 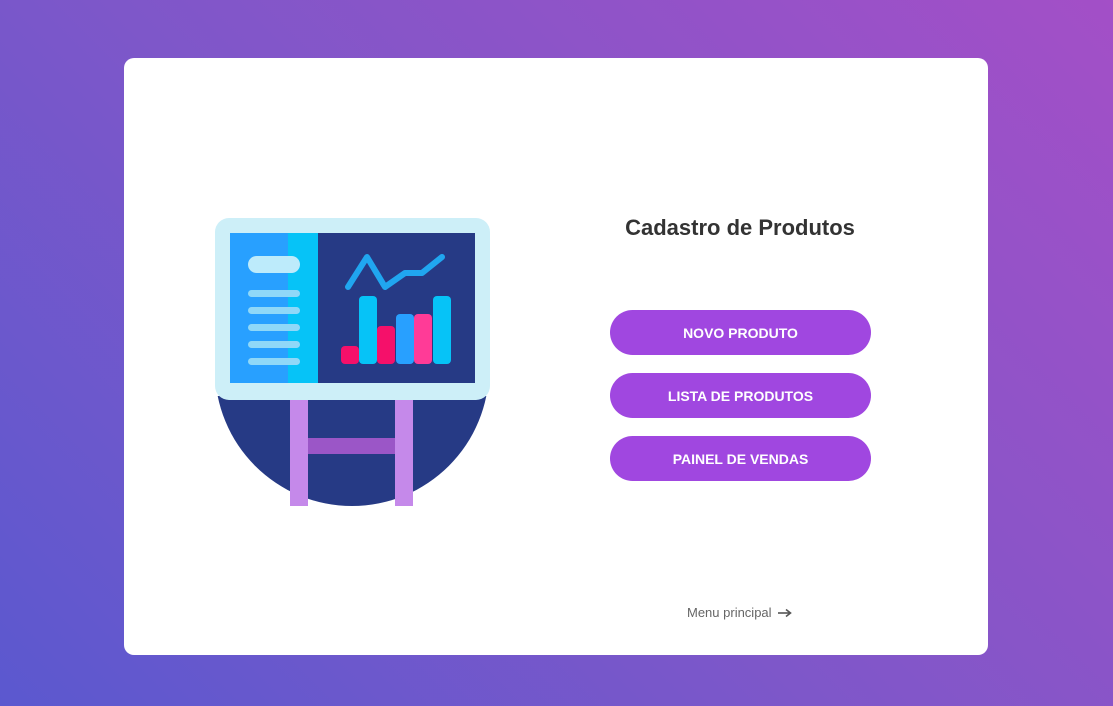 What do you see at coordinates (740, 395) in the screenshot?
I see `product-list-button: LISTA DE PRODUTOS` at bounding box center [740, 395].